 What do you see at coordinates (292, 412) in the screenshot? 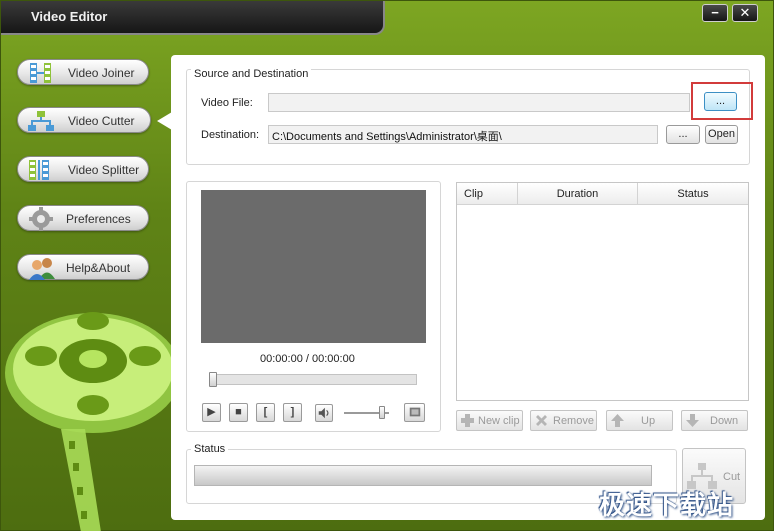
I see `mark-out-button: ]` at bounding box center [292, 412].